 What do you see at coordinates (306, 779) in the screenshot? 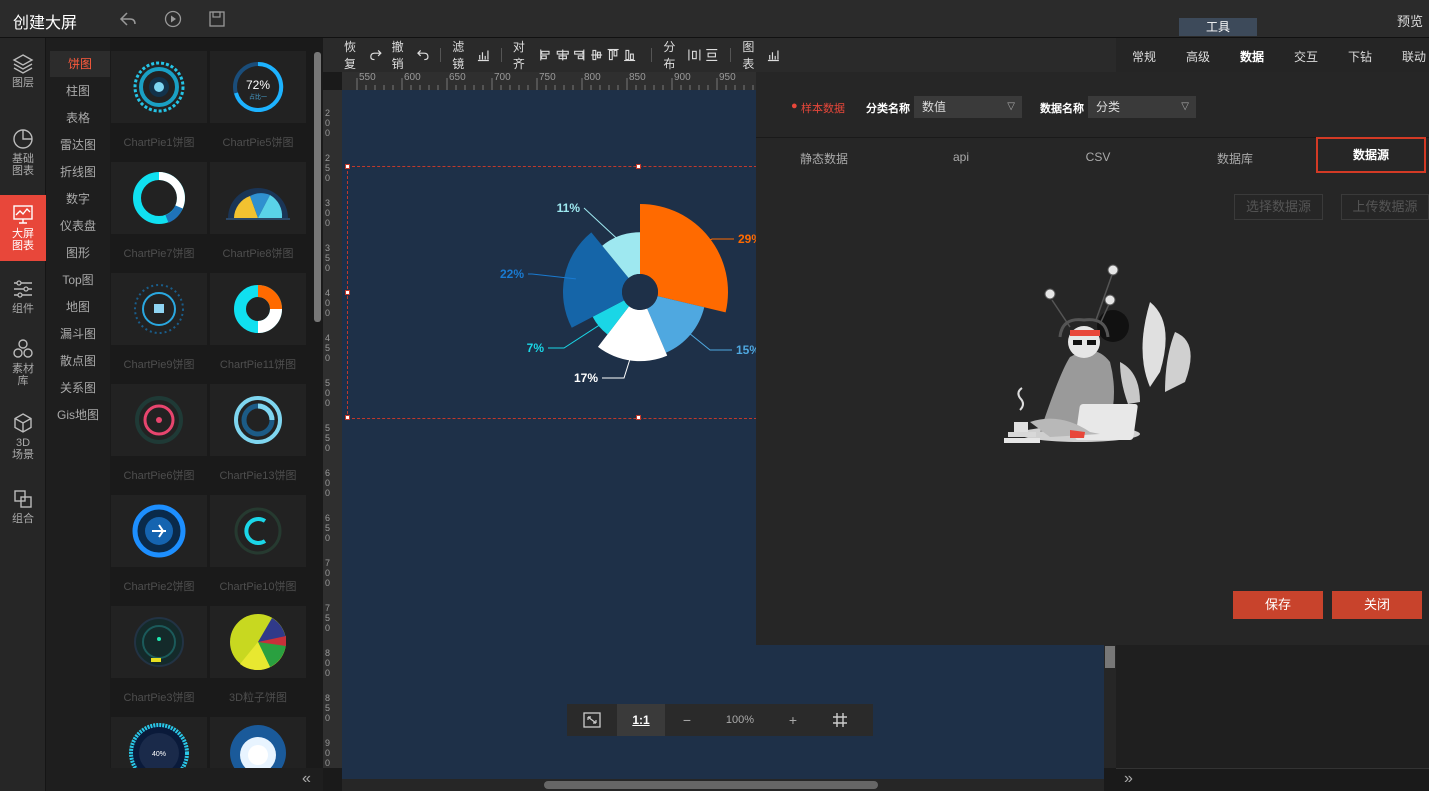
I see `collapse-left-icon: «` at bounding box center [306, 779].